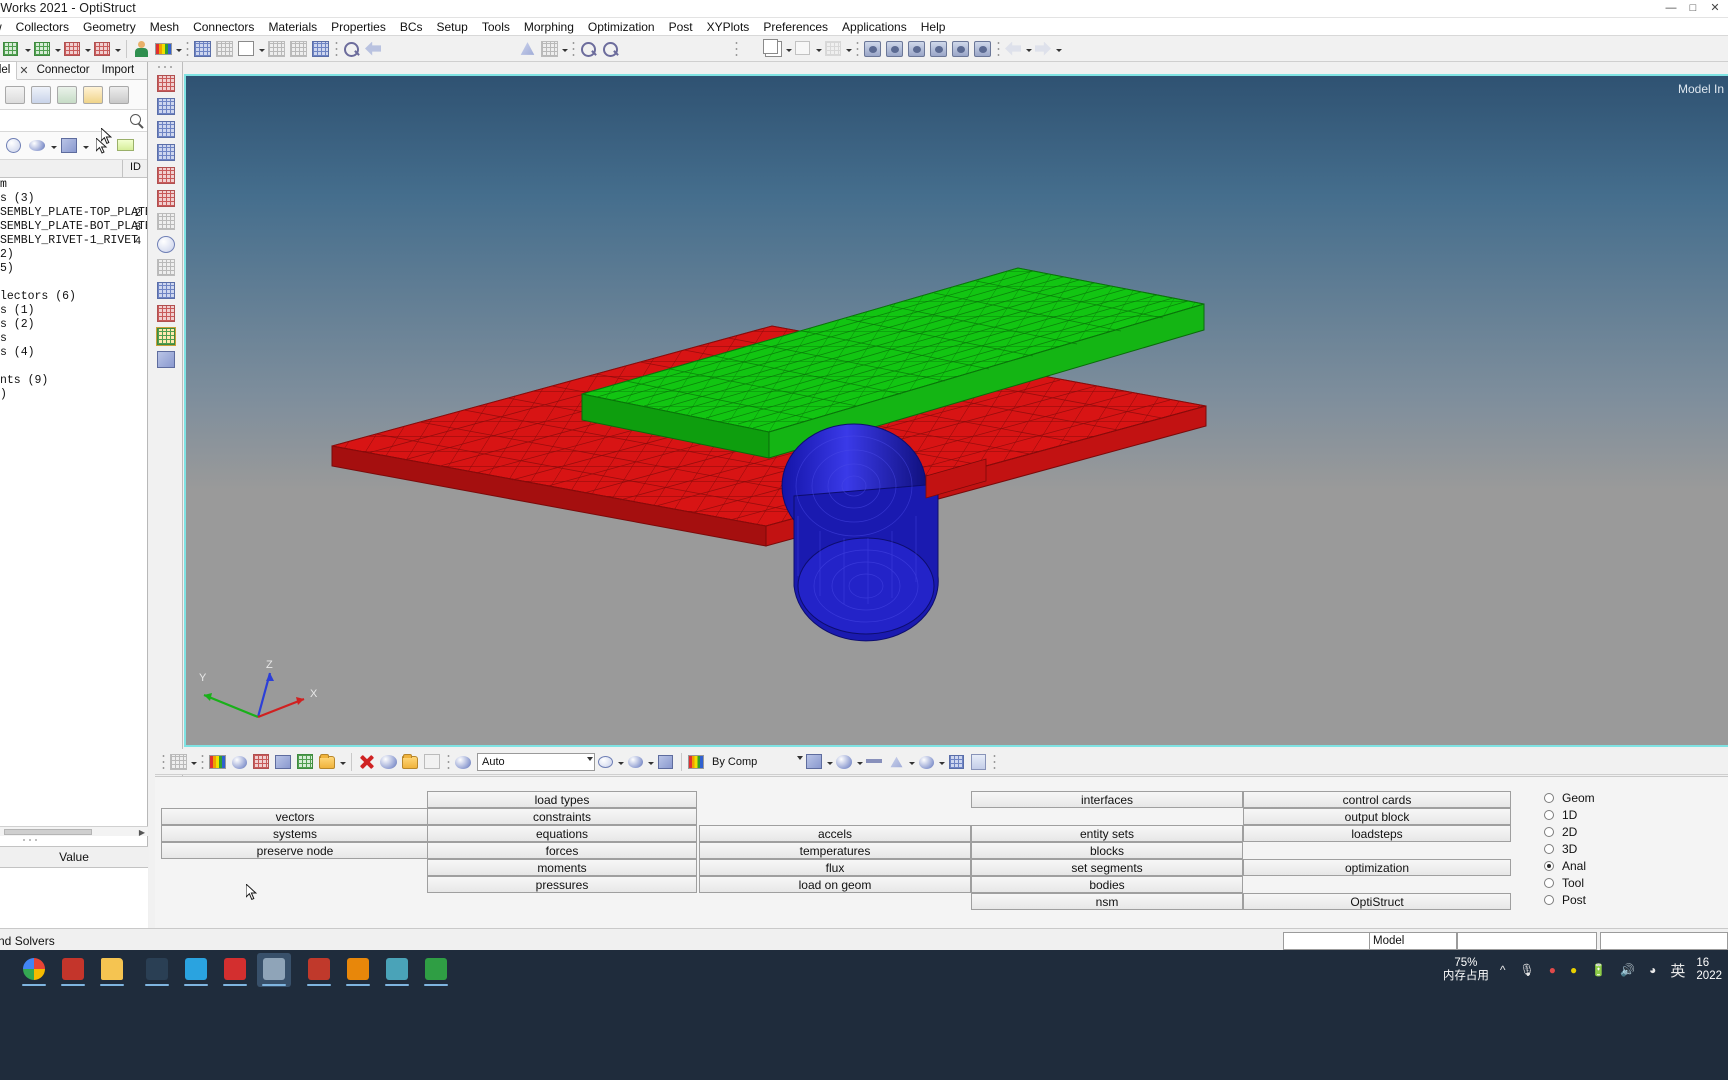 Image resolution: width=1728 pixels, height=1080 pixels. Describe the element at coordinates (1671, 8) in the screenshot. I see `minimize-button: —` at that location.